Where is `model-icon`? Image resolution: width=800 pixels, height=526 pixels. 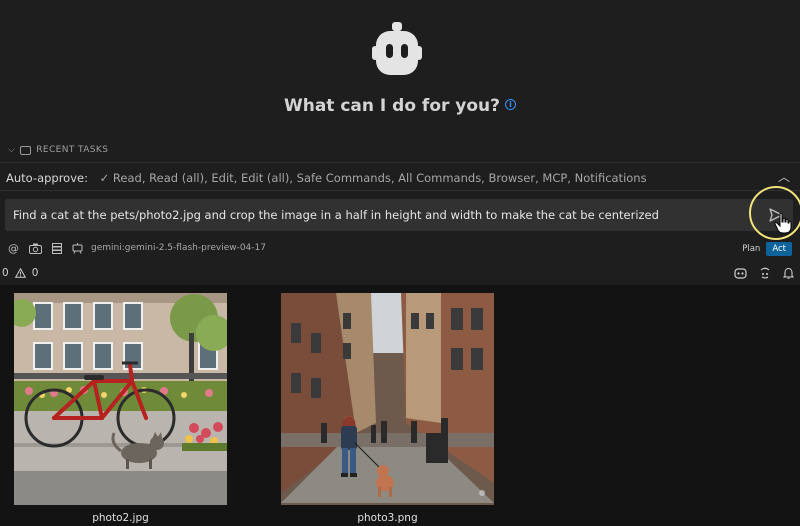 model-icon is located at coordinates (77, 248).